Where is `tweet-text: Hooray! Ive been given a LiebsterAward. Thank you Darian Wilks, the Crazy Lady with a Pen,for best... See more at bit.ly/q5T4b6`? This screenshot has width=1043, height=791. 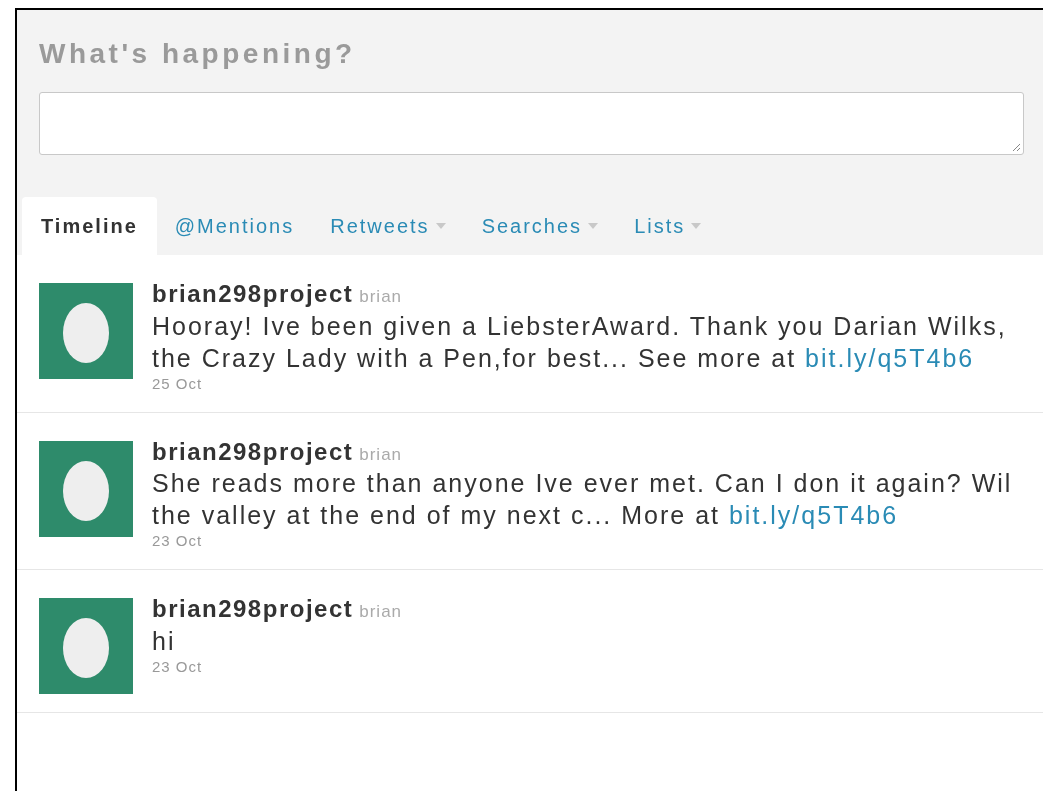 tweet-text: Hooray! Ive been given a LiebsterAward. Thank you Darian Wilks, the Crazy Lady with a Pen,for best... See more at bit.ly/q5T4b6 is located at coordinates (580, 342).